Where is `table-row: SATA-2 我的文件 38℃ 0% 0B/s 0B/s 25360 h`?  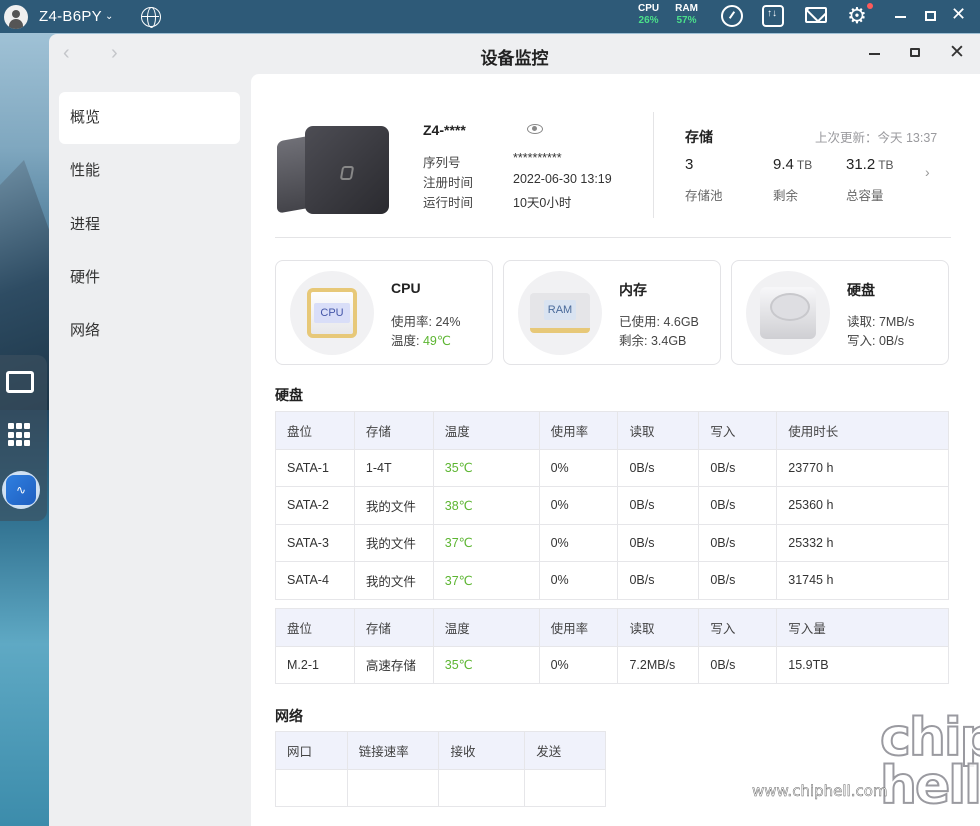 table-row: SATA-2 我的文件 38℃ 0% 0B/s 0B/s 25360 h is located at coordinates (612, 505).